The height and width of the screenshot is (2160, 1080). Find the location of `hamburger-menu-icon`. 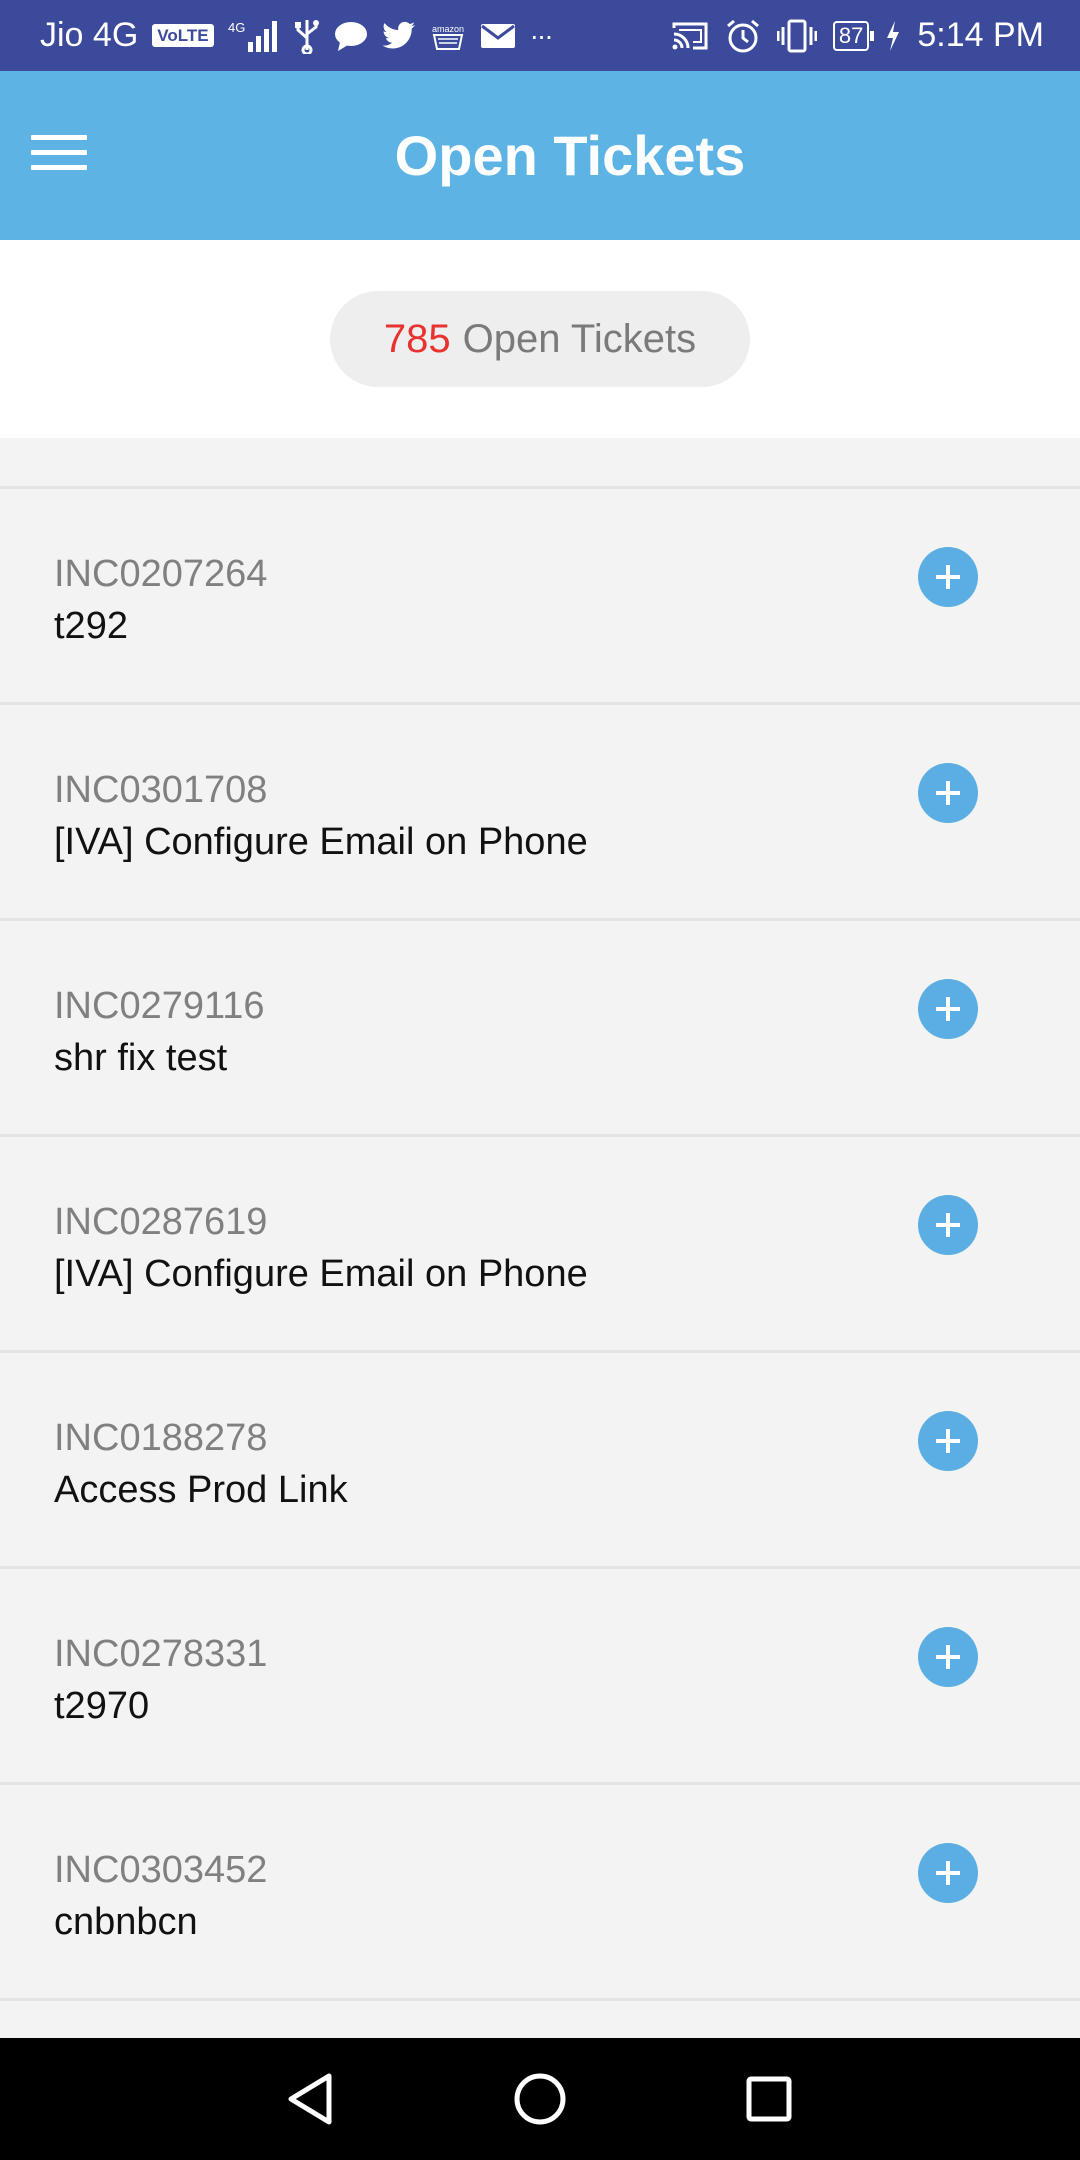

hamburger-menu-icon is located at coordinates (59, 155).